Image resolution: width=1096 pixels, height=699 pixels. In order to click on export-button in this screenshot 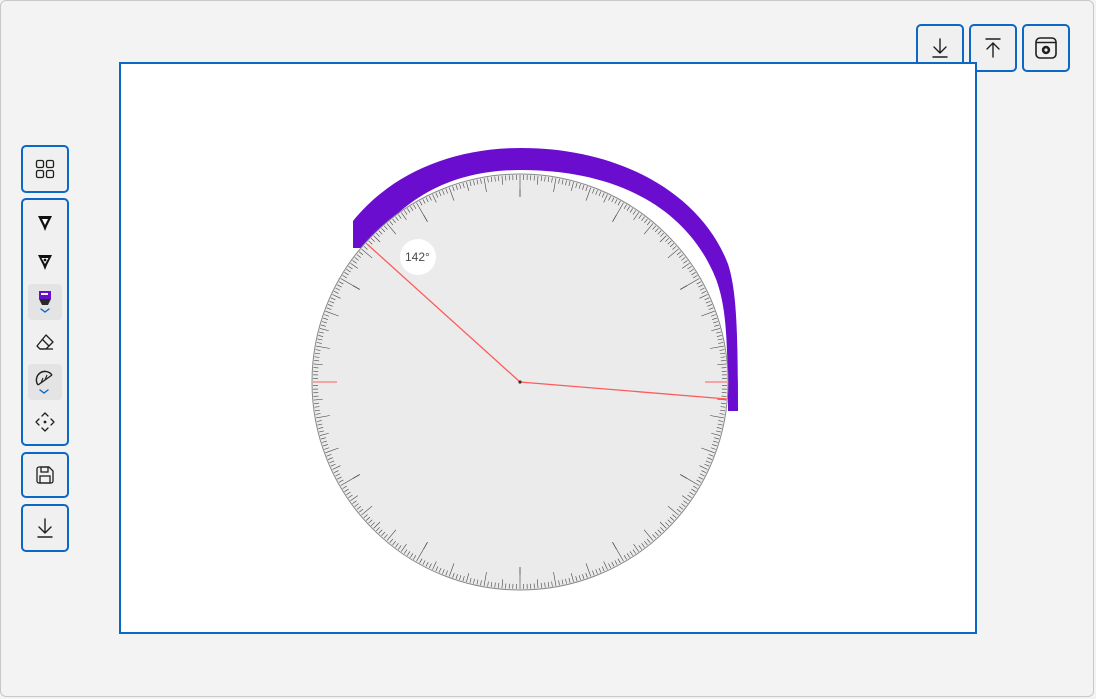, I will do `click(45, 528)`.